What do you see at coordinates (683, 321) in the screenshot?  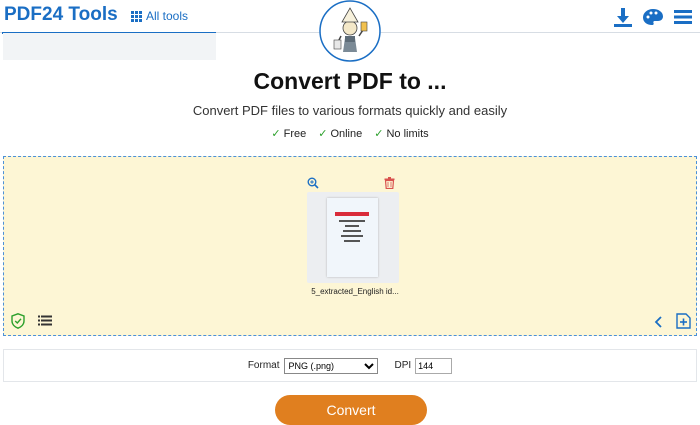 I see `add-file-icon` at bounding box center [683, 321].